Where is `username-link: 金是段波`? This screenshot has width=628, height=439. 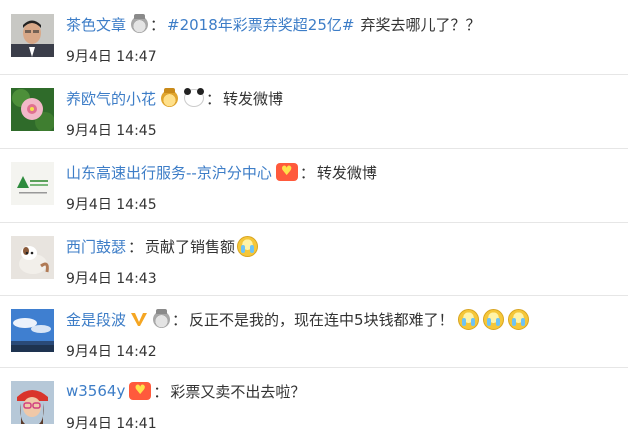 username-link: 金是段波 is located at coordinates (96, 319).